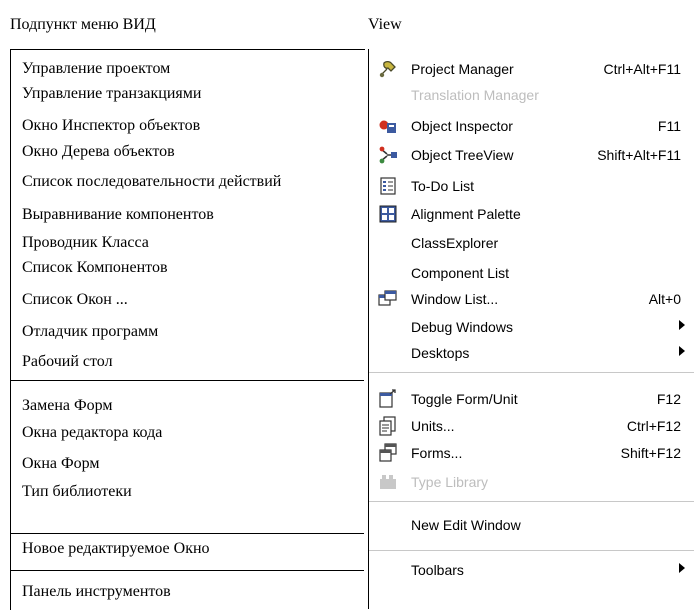  What do you see at coordinates (462, 126) in the screenshot?
I see `menu-item-label: Object Inspector` at bounding box center [462, 126].